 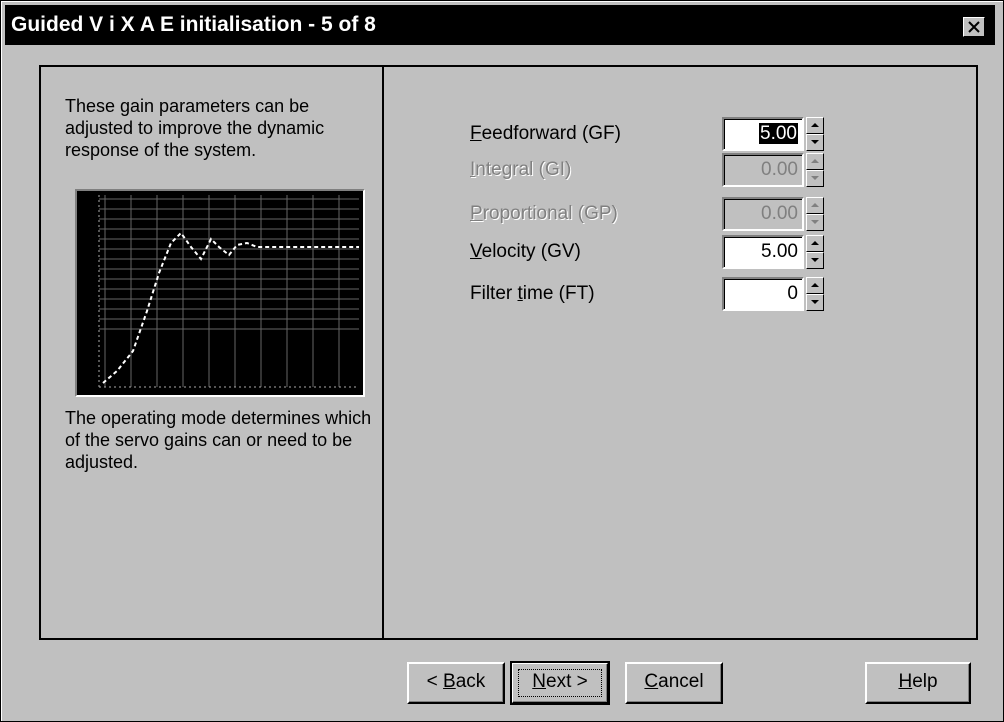 What do you see at coordinates (905, 681) in the screenshot?
I see `help-mnemonic: H` at bounding box center [905, 681].